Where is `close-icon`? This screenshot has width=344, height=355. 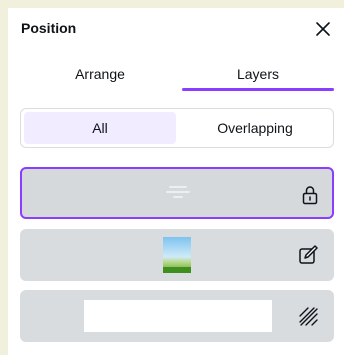
close-icon is located at coordinates (323, 29).